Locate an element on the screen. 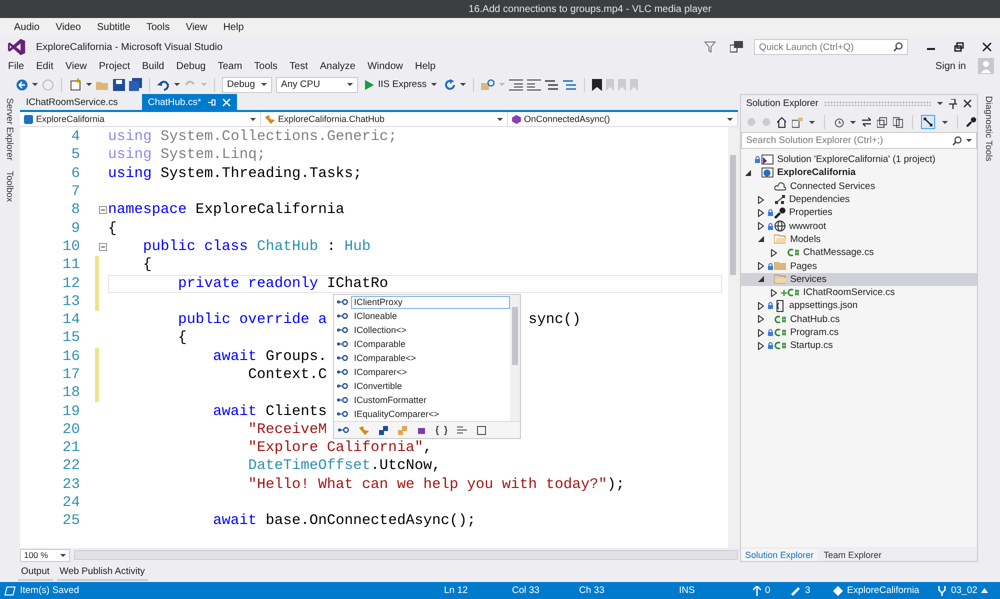  restore-icon is located at coordinates (959, 47).